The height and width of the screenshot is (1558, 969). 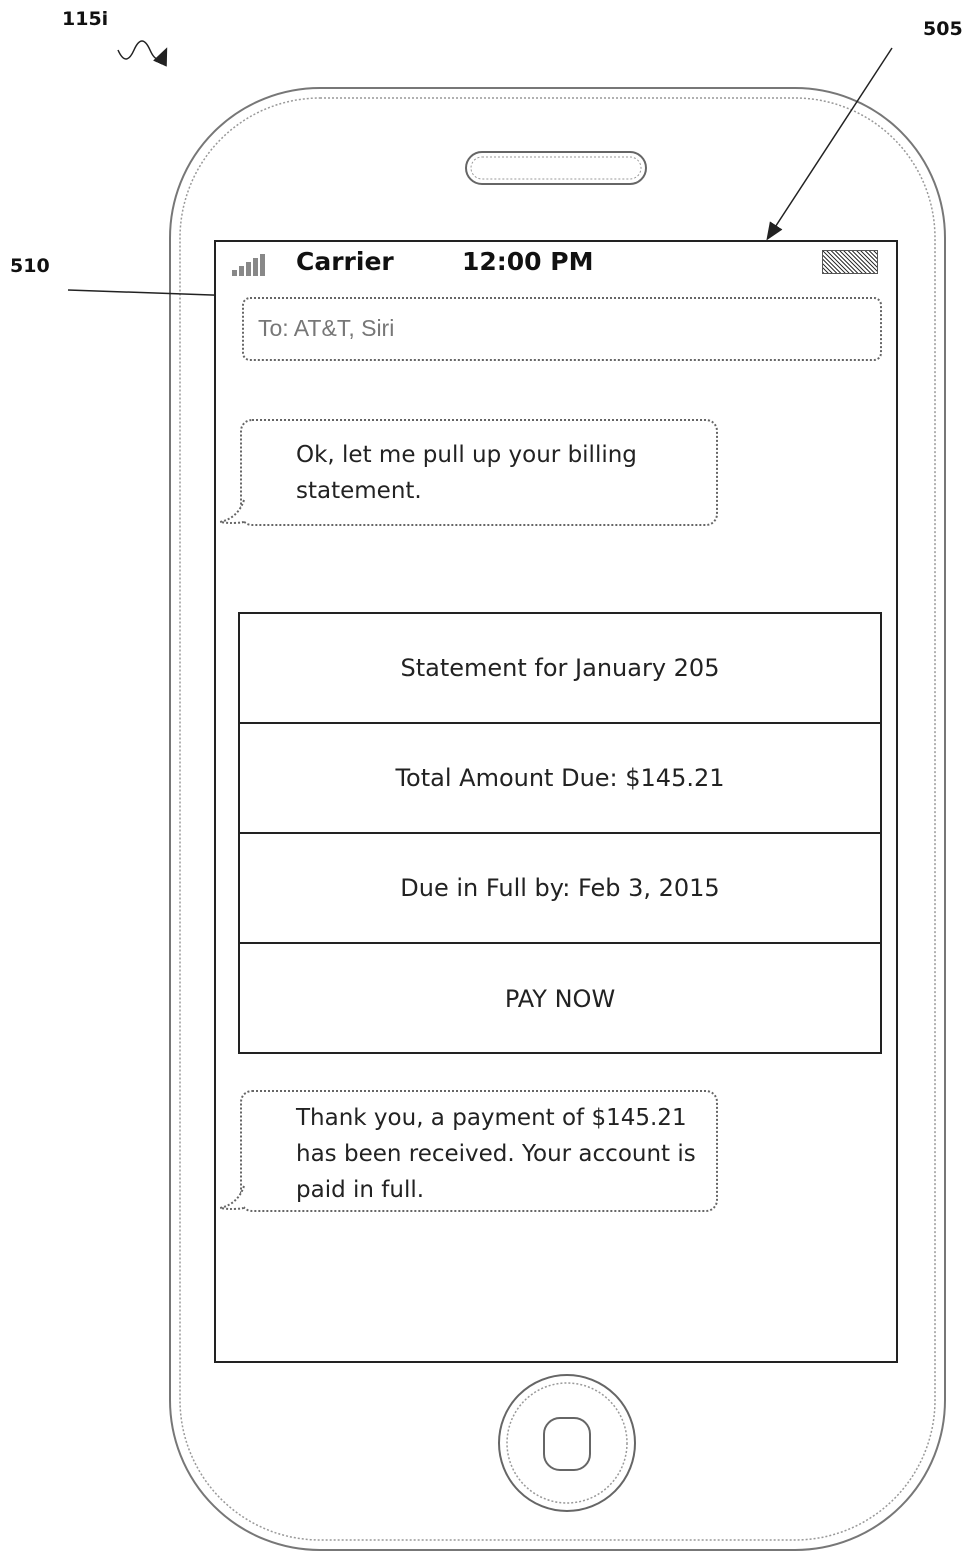 I want to click on message-line: has been received. Your account is, so click(x=496, y=1154).